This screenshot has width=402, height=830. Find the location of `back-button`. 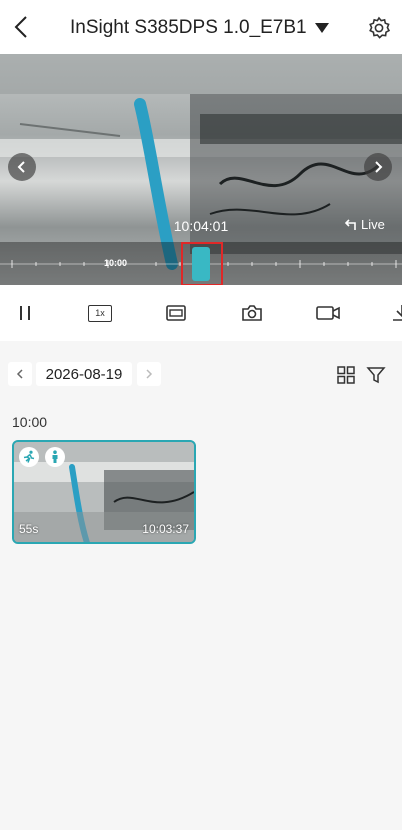

back-button is located at coordinates (22, 27).